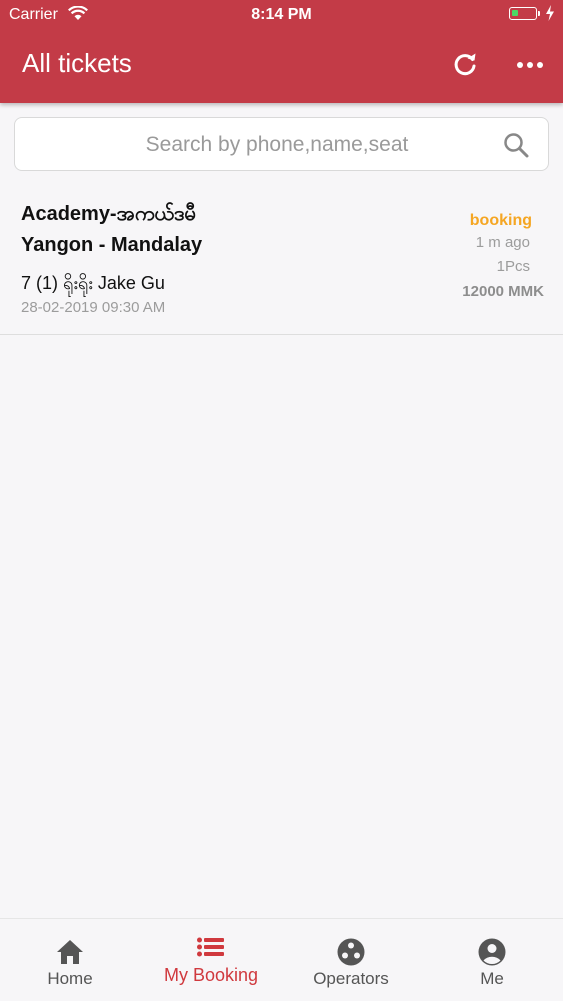 The image size is (563, 1001). What do you see at coordinates (108, 214) in the screenshot?
I see `ticket-operator: Academy-အကယ်ဒမီ` at bounding box center [108, 214].